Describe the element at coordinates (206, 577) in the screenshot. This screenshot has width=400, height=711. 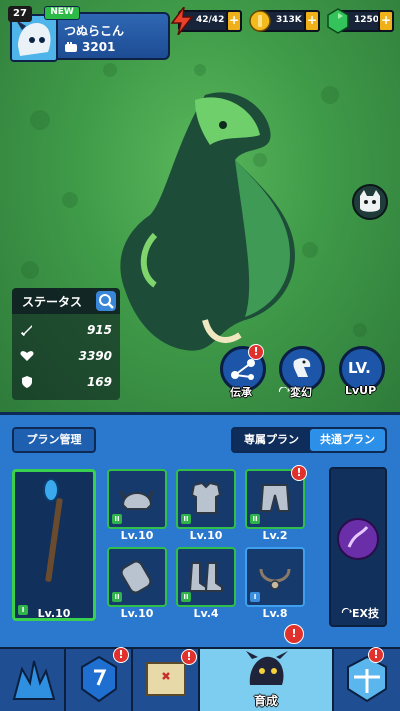
I see `boots-slot: II` at that location.